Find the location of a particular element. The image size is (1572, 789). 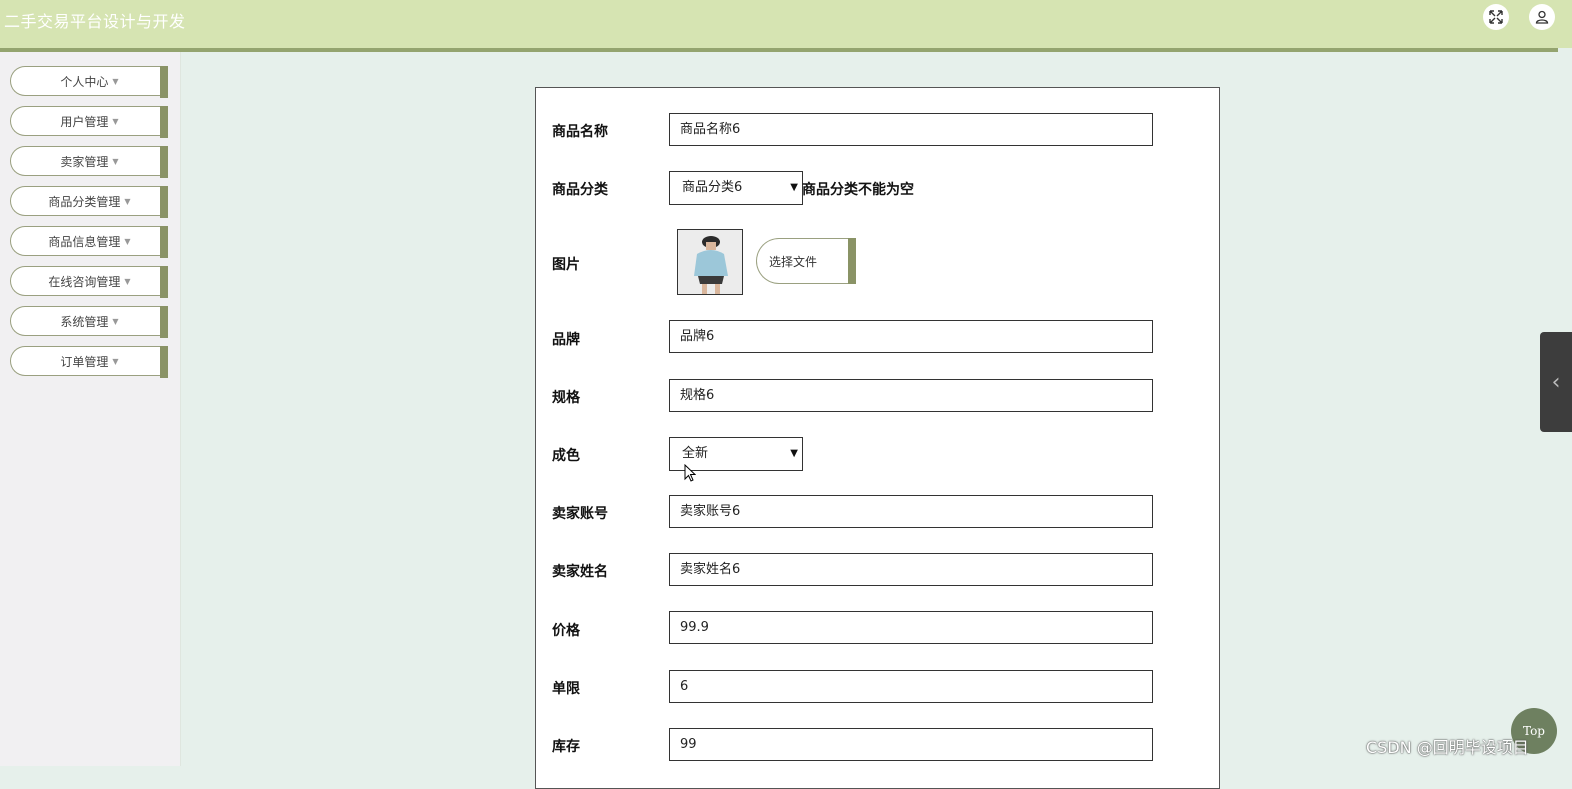

fullscreen-button is located at coordinates (1496, 17).